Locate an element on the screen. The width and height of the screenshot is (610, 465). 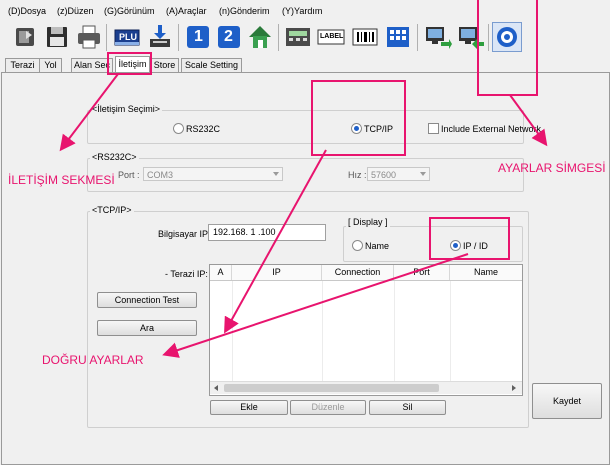
annotation-tab-text: İLETİŞİM SEKMESİ is located at coordinates (61, 180).